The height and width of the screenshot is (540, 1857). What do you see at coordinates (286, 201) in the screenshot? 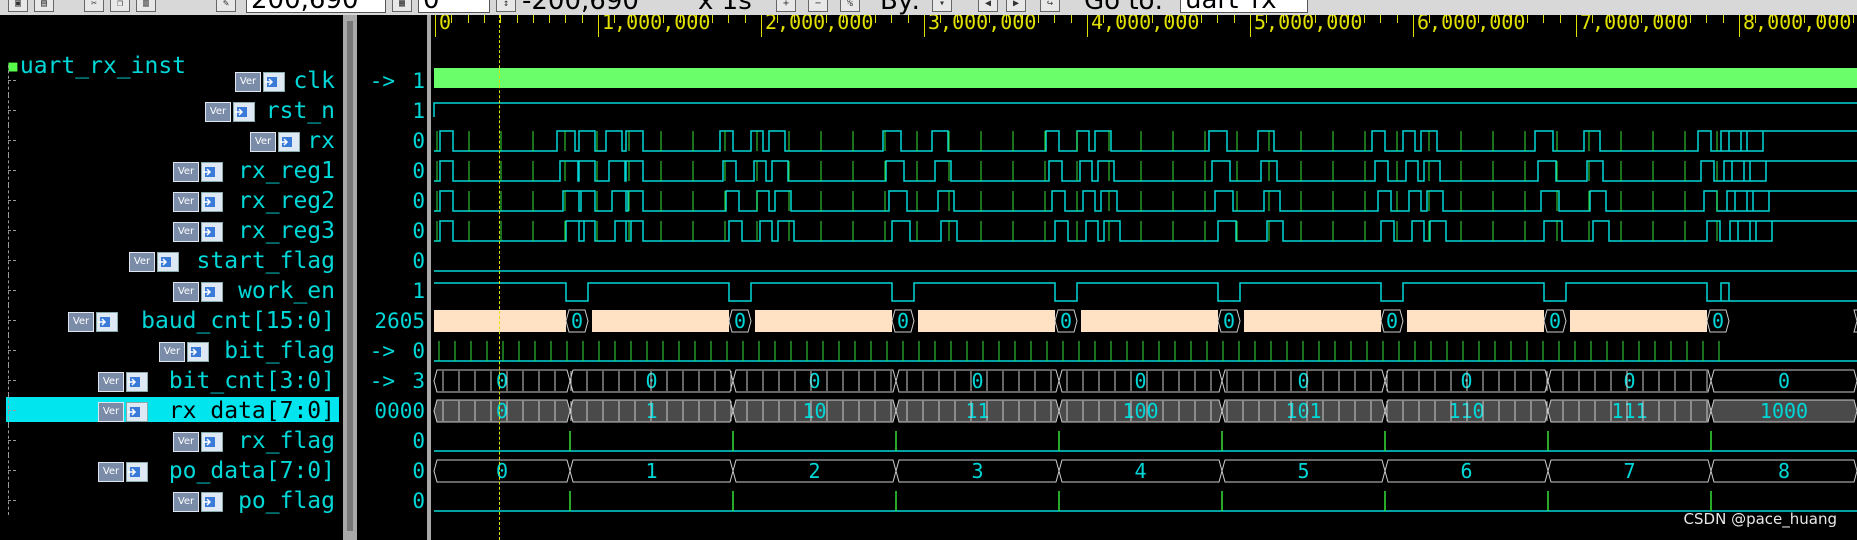
I see `signal-name: rx_reg2` at bounding box center [286, 201].